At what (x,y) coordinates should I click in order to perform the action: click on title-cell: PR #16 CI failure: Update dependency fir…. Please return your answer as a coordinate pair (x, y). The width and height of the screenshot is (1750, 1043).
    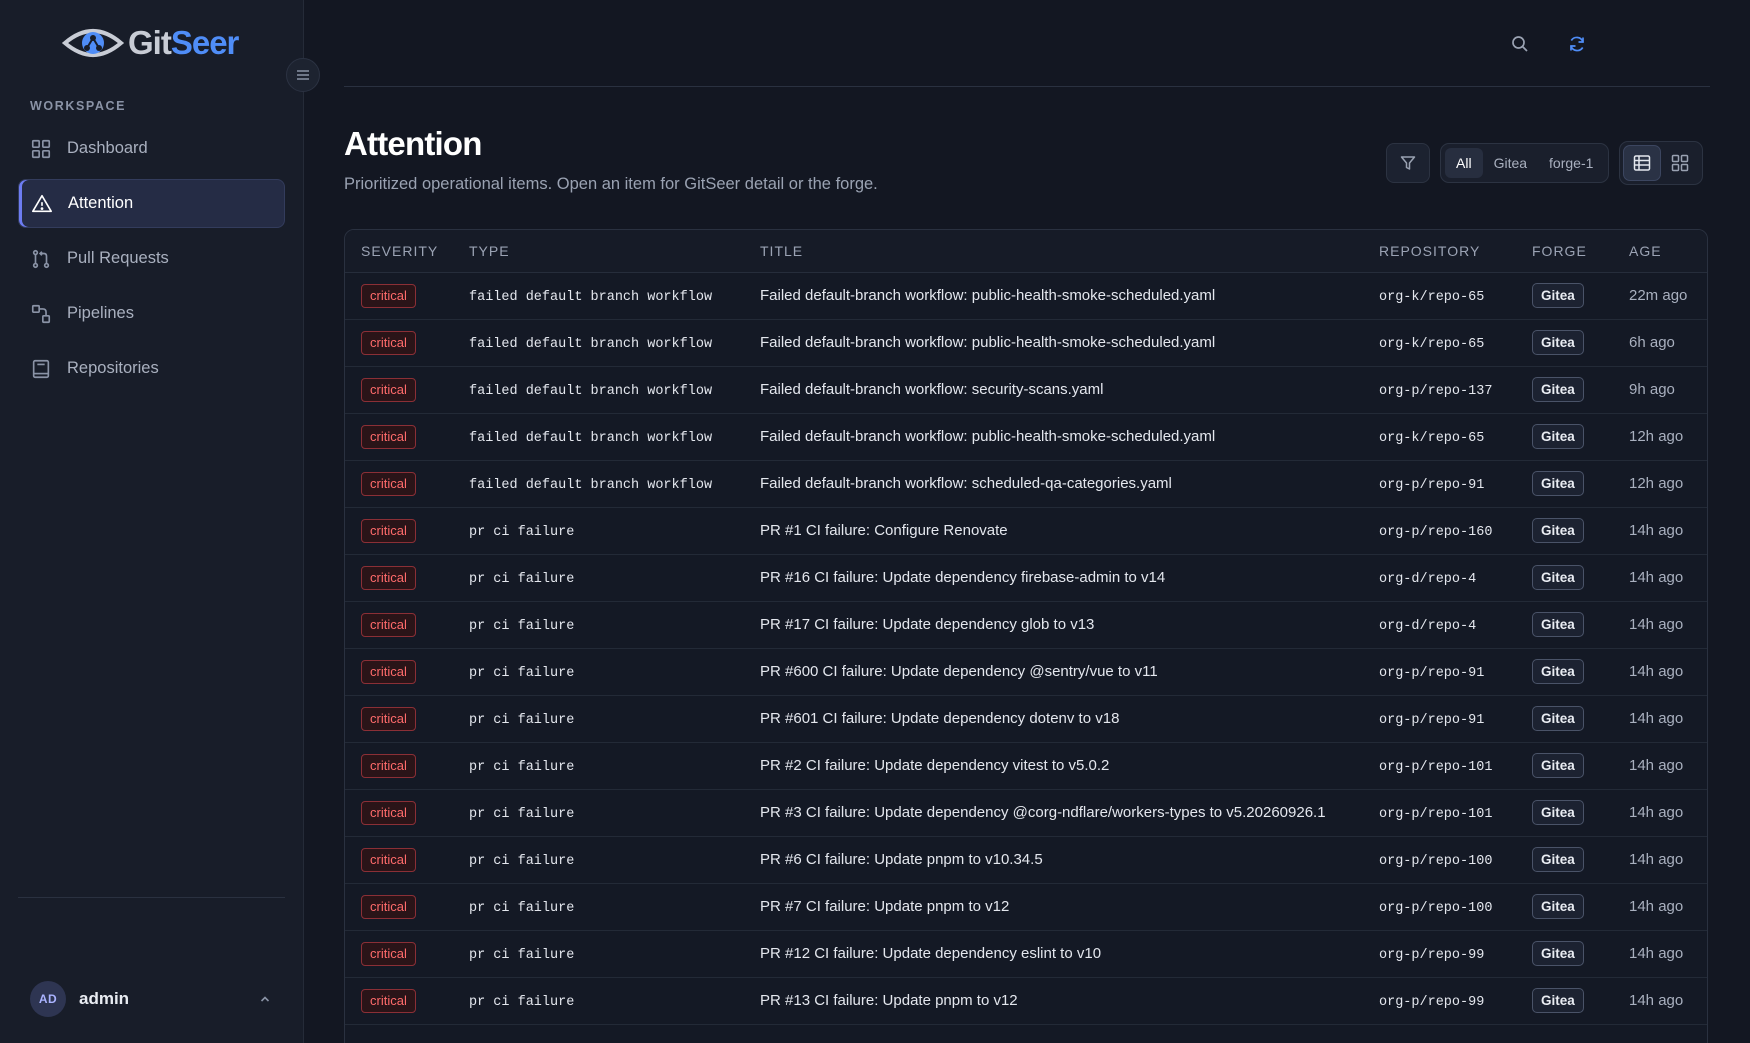
    Looking at the image, I should click on (1053, 578).